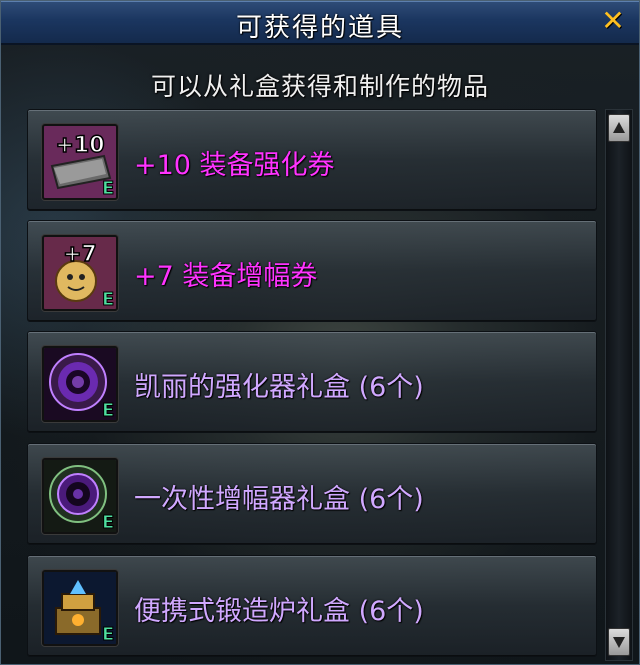 This screenshot has width=640, height=665. Describe the element at coordinates (619, 128) in the screenshot. I see `scroll-up-icon` at that location.